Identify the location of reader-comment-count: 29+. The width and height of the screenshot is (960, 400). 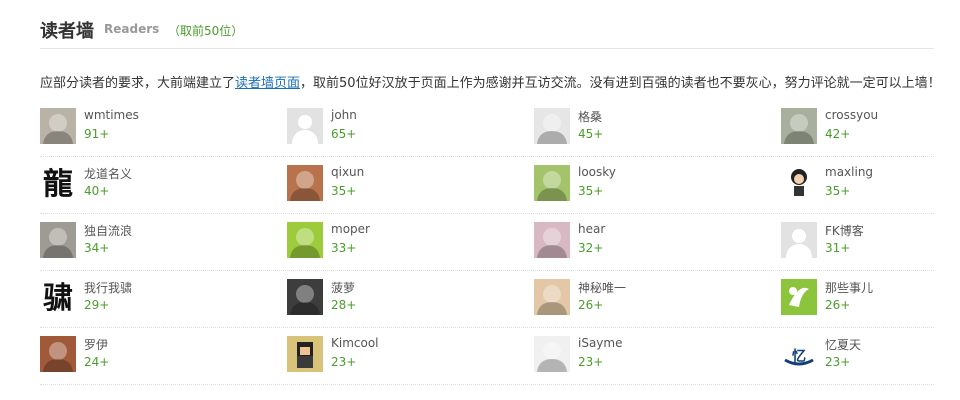
(97, 305).